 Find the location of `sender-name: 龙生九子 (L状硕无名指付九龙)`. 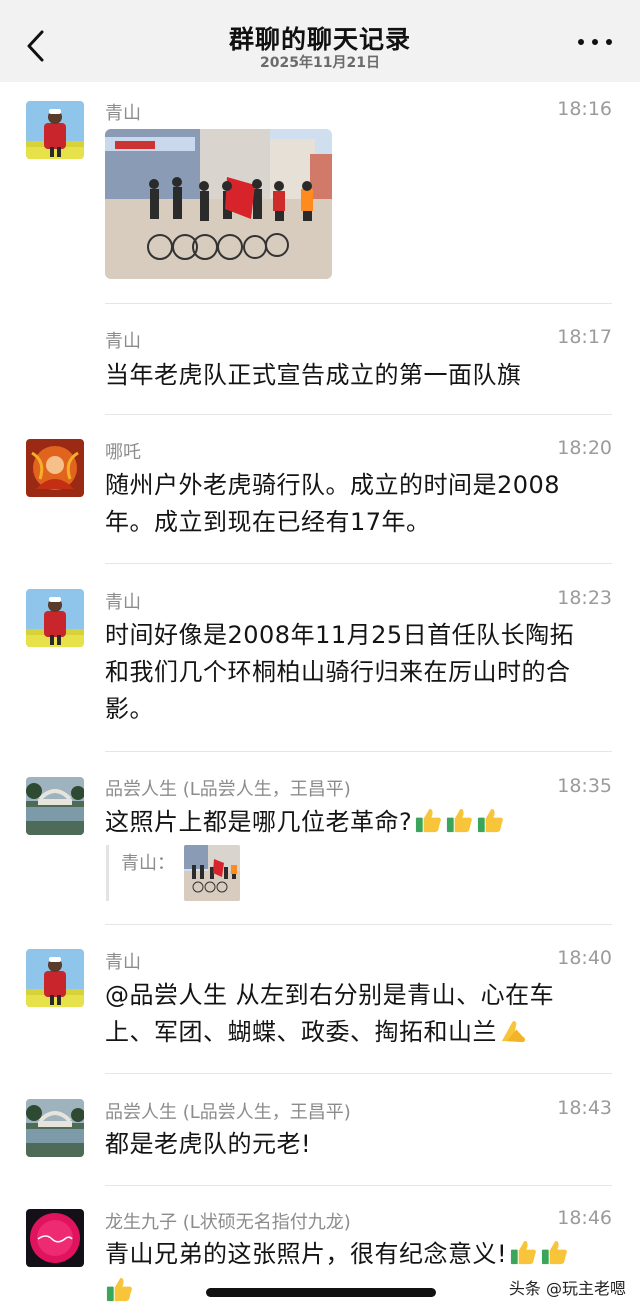

sender-name: 龙生九子 (L状硕无名指付九龙) is located at coordinates (228, 1222).